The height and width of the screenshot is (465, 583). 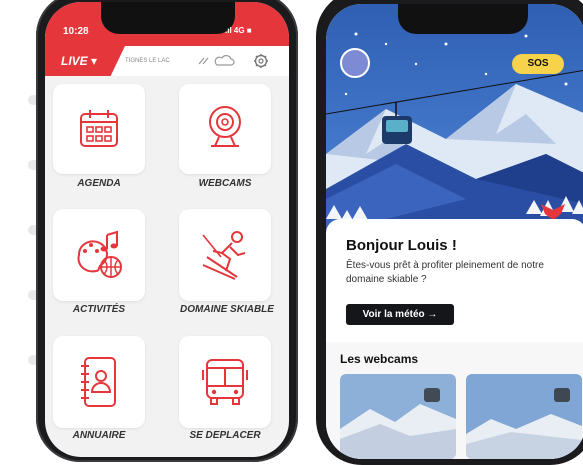 What do you see at coordinates (401, 245) in the screenshot?
I see `greeting-title: Bonjour Louis !` at bounding box center [401, 245].